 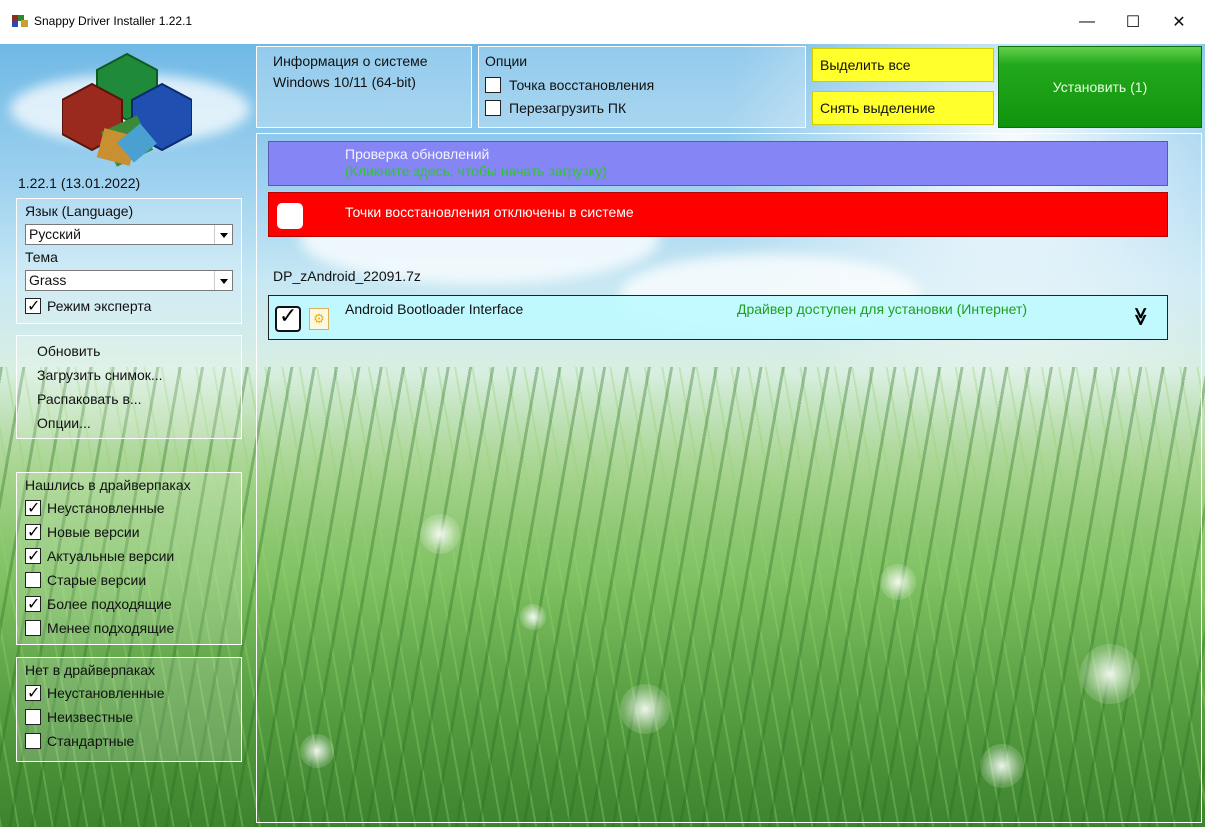 I want to click on language-label: Язык (Language), so click(x=79, y=211).